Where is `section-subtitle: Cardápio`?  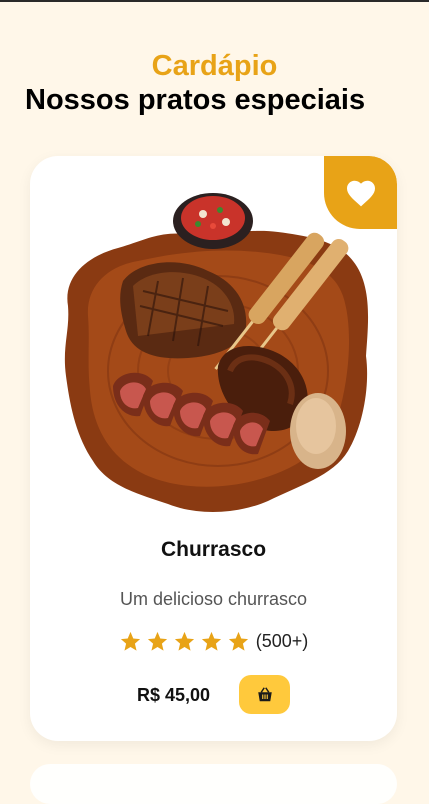
section-subtitle: Cardápio is located at coordinates (214, 66).